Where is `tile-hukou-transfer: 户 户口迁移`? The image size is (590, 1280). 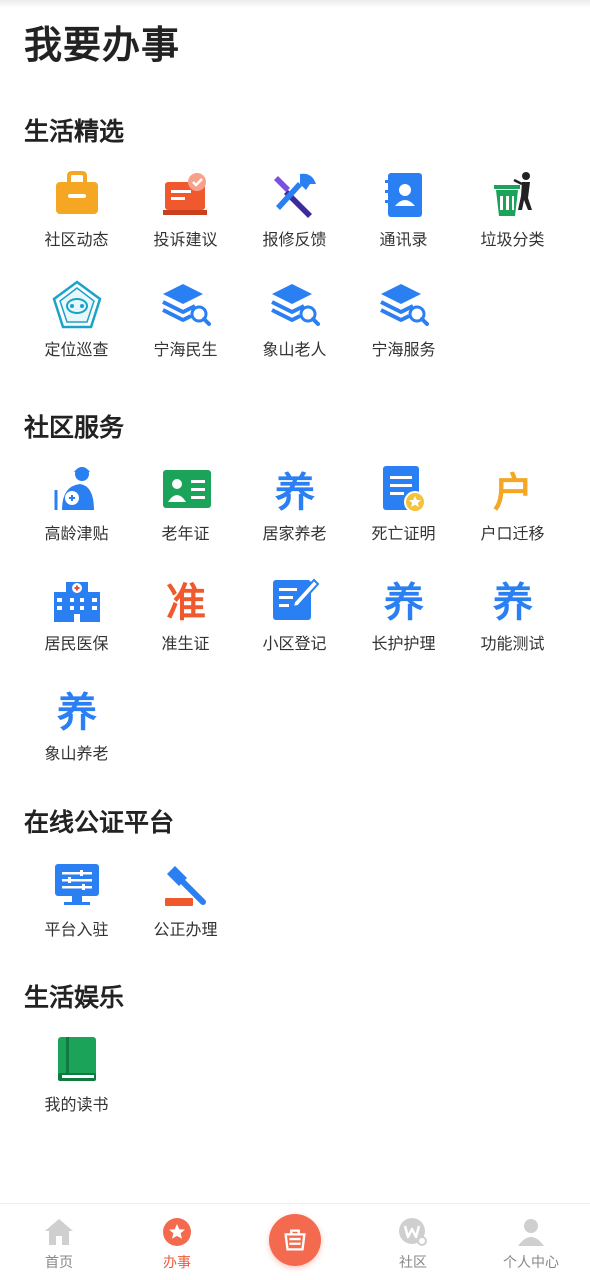 tile-hukou-transfer: 户 户口迁移 is located at coordinates (512, 519).